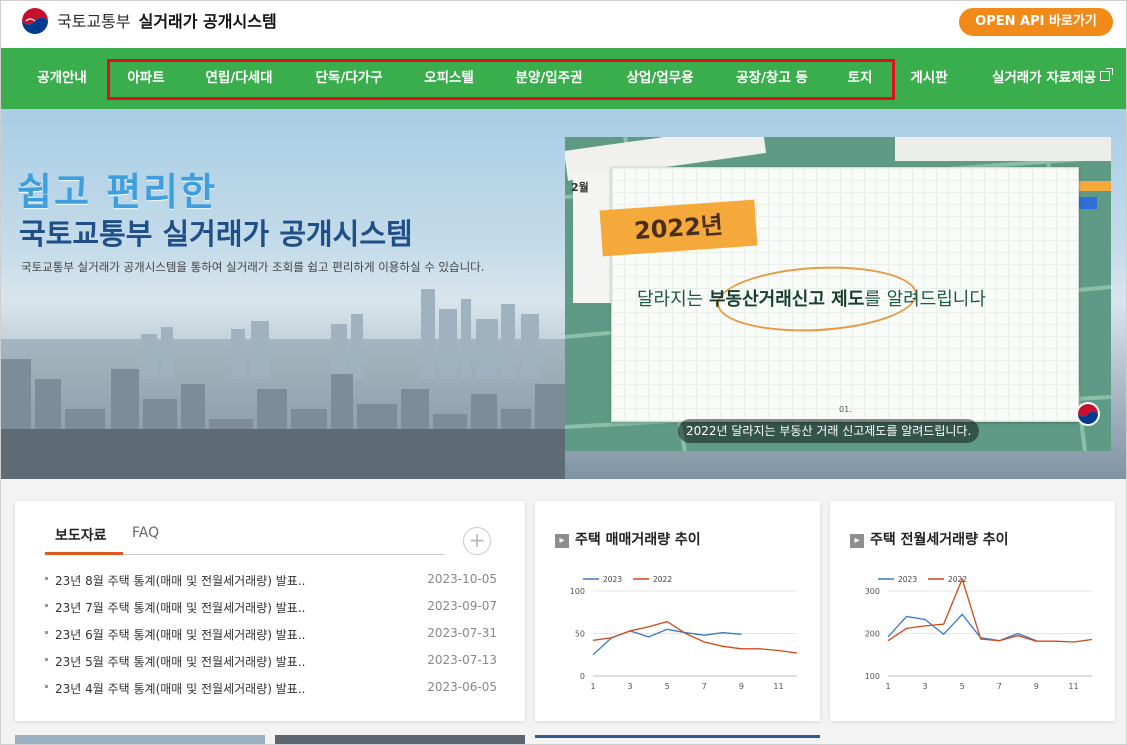 The width and height of the screenshot is (1127, 745). I want to click on hero-title: 국토교통부 실거래가 공개시스템, so click(216, 234).